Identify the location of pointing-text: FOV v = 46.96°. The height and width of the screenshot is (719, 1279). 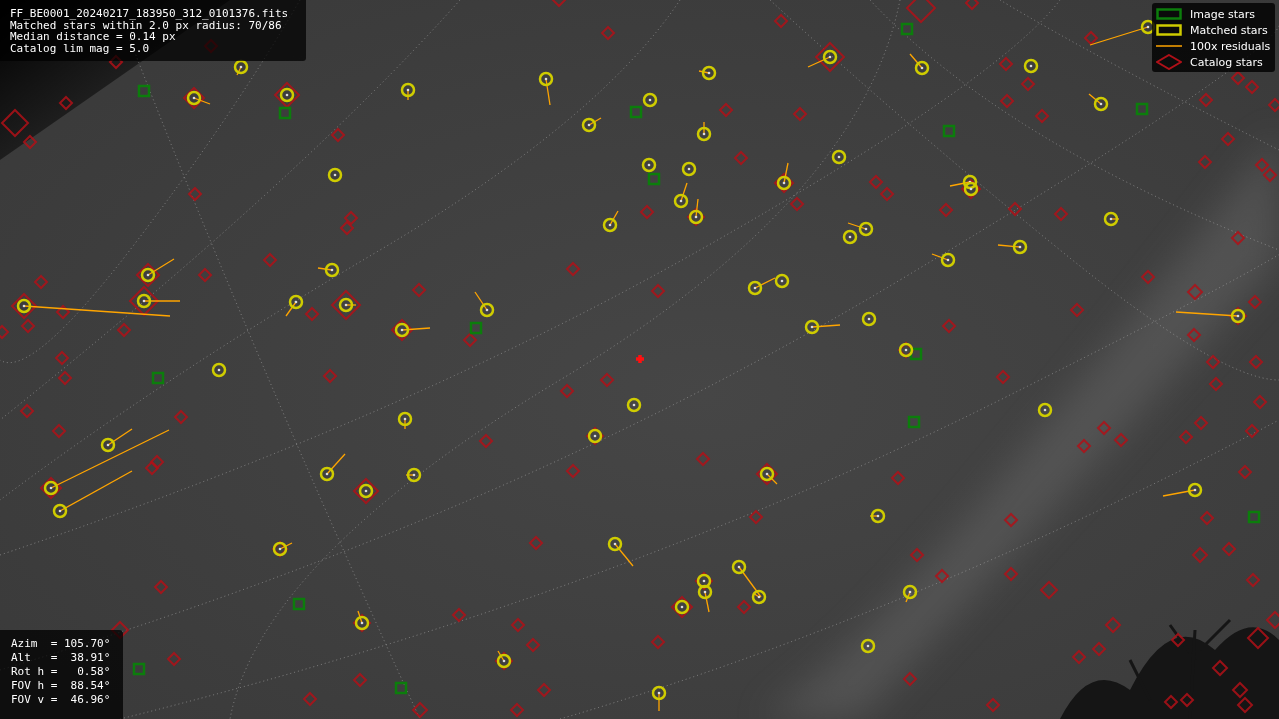
(61, 700).